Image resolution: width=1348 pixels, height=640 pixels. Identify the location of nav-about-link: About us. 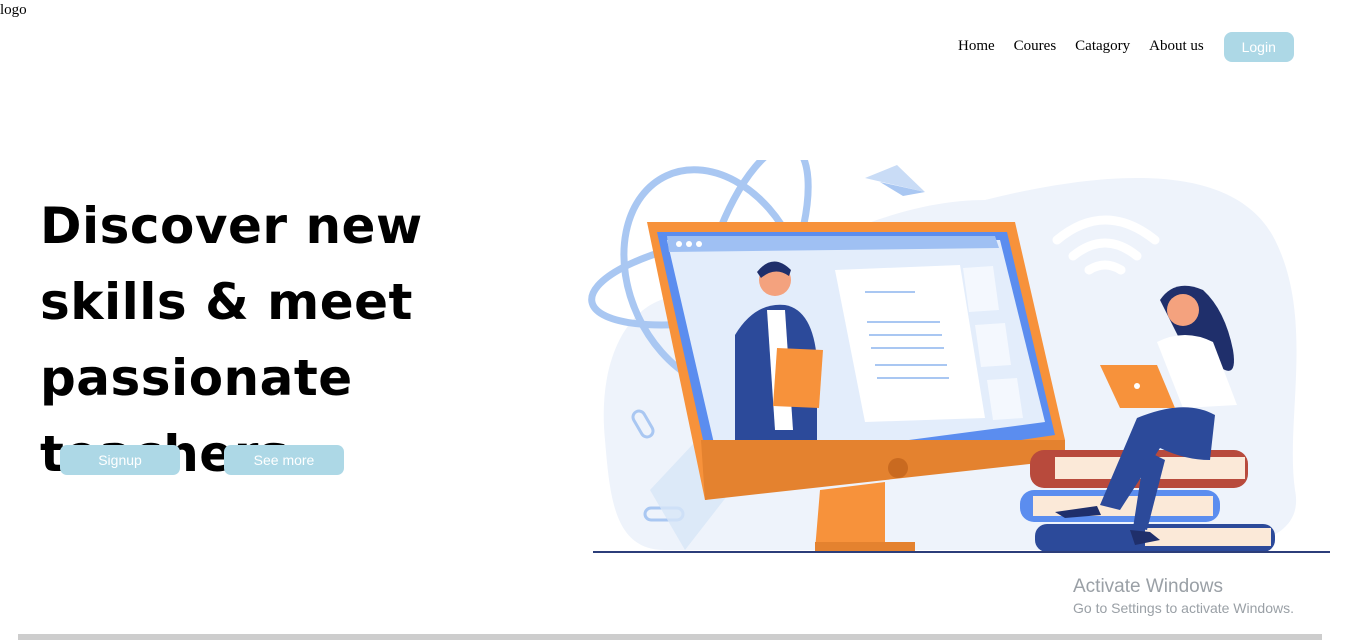
(1176, 46).